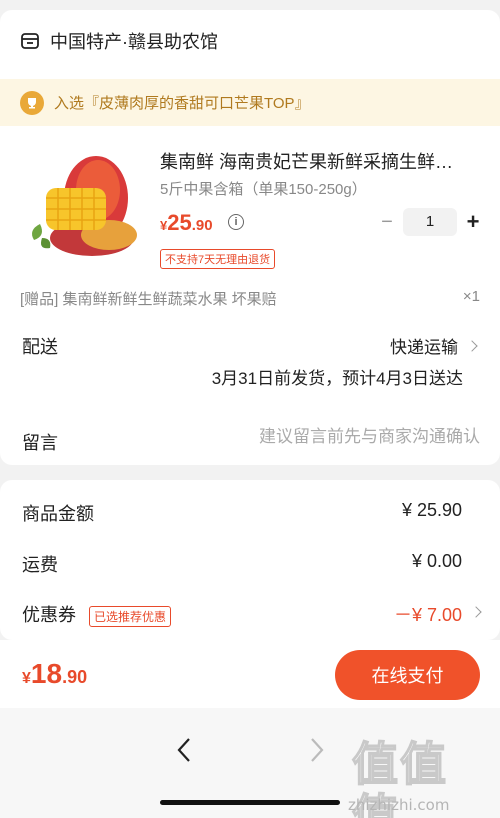  I want to click on total-integer: 18, so click(46, 673).